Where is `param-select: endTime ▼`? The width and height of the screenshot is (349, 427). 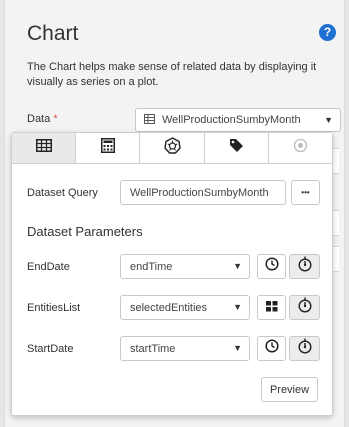
param-select: endTime ▼ is located at coordinates (185, 266).